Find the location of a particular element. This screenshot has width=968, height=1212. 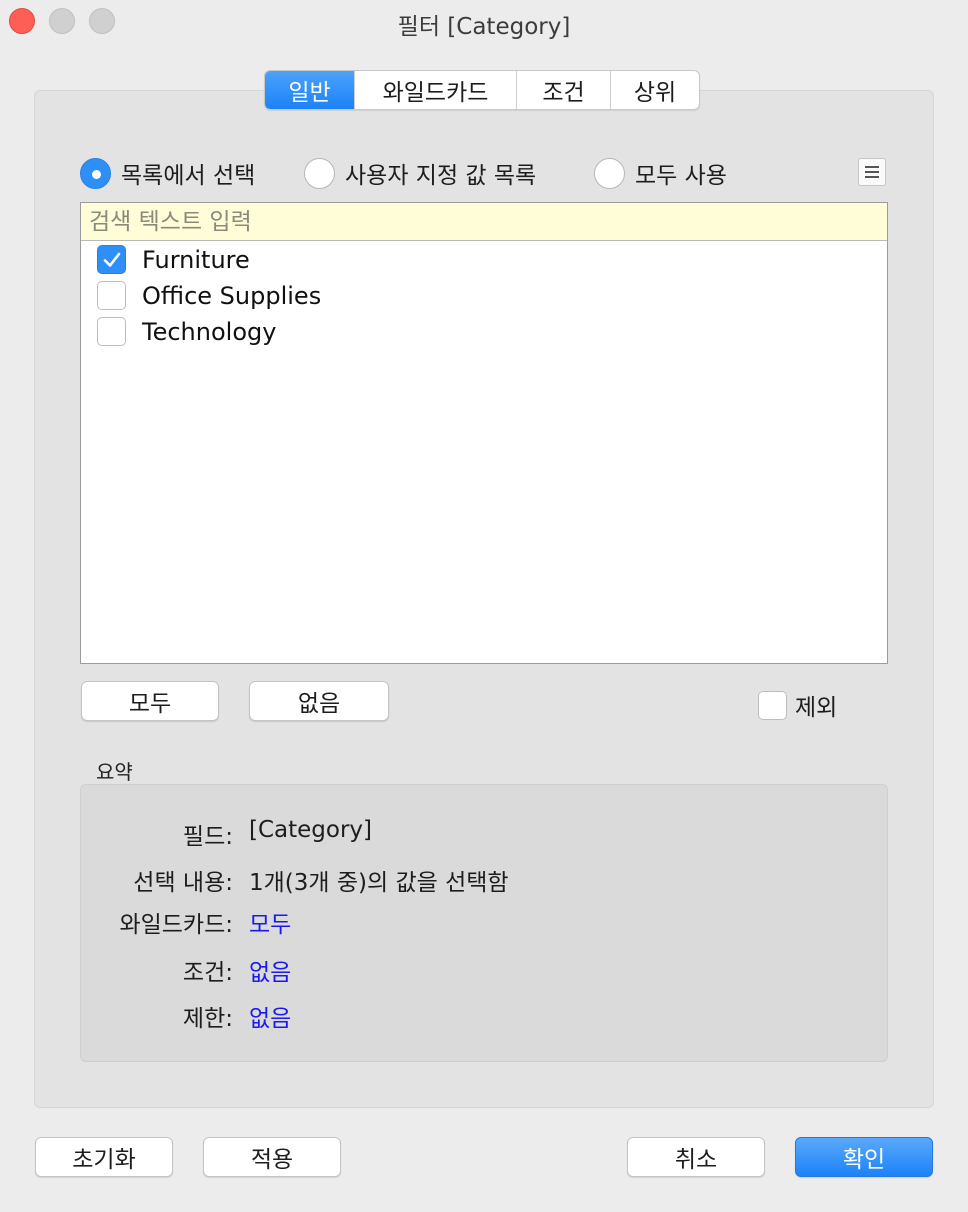

list-item-office-supplies: Office Supplies is located at coordinates (209, 295).